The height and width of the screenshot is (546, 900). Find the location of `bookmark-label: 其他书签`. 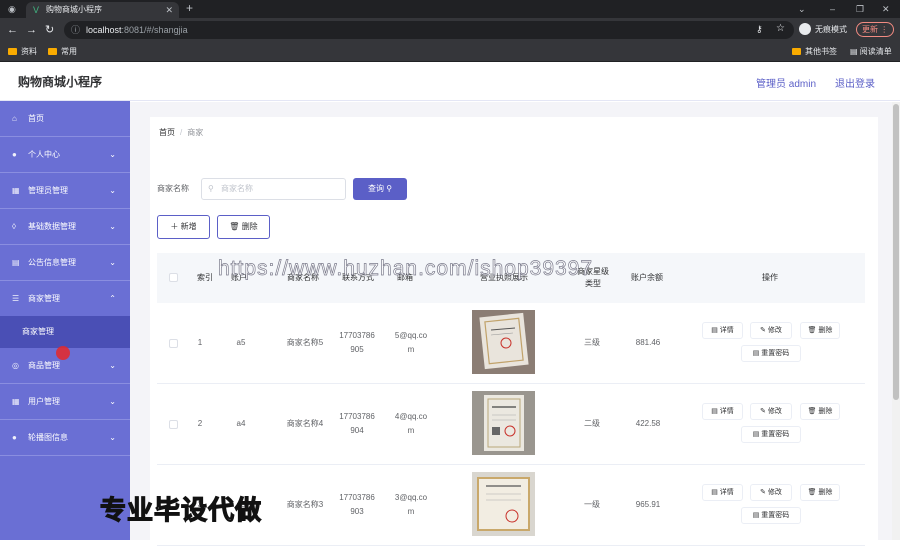

bookmark-label: 其他书签 is located at coordinates (821, 51).